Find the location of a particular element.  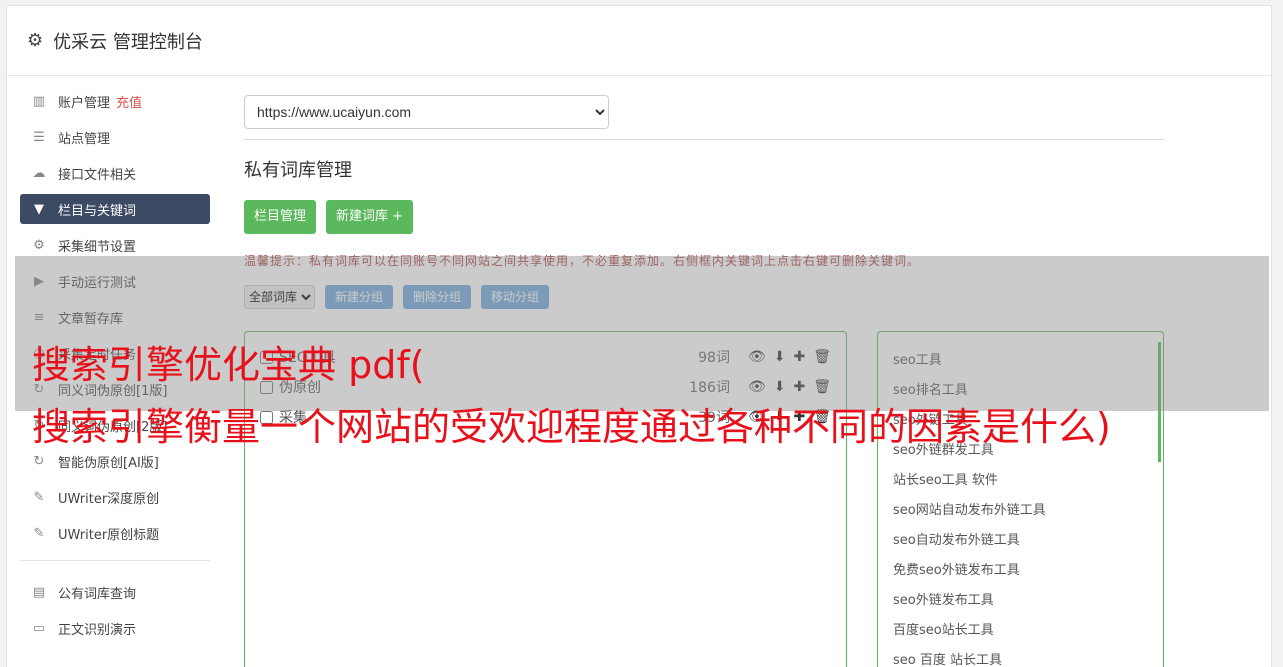

column-manage-button: 栏目管理 is located at coordinates (280, 217).